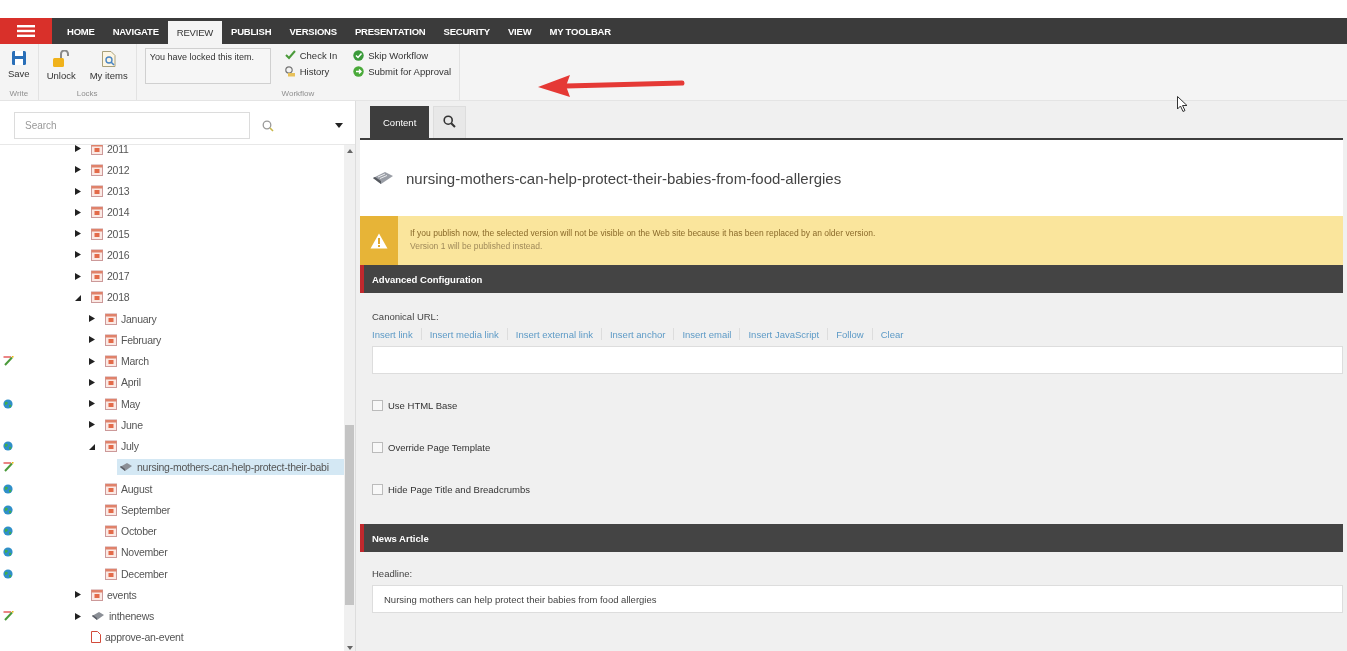 The height and width of the screenshot is (651, 1347). Describe the element at coordinates (643, 233) in the screenshot. I see `warning-text: If you publish now, the selected version will not be visible on the Web site because it has been replaced by an older version.` at that location.